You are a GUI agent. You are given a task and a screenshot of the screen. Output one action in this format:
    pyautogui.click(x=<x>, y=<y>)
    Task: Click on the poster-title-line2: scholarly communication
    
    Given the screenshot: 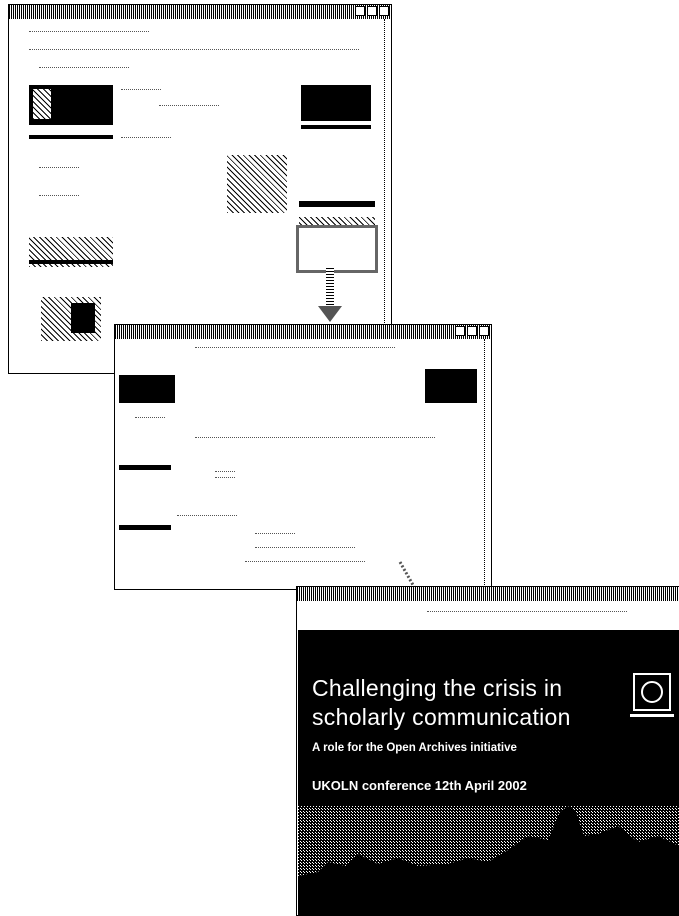 What is the action you would take?
    pyautogui.click(x=441, y=717)
    